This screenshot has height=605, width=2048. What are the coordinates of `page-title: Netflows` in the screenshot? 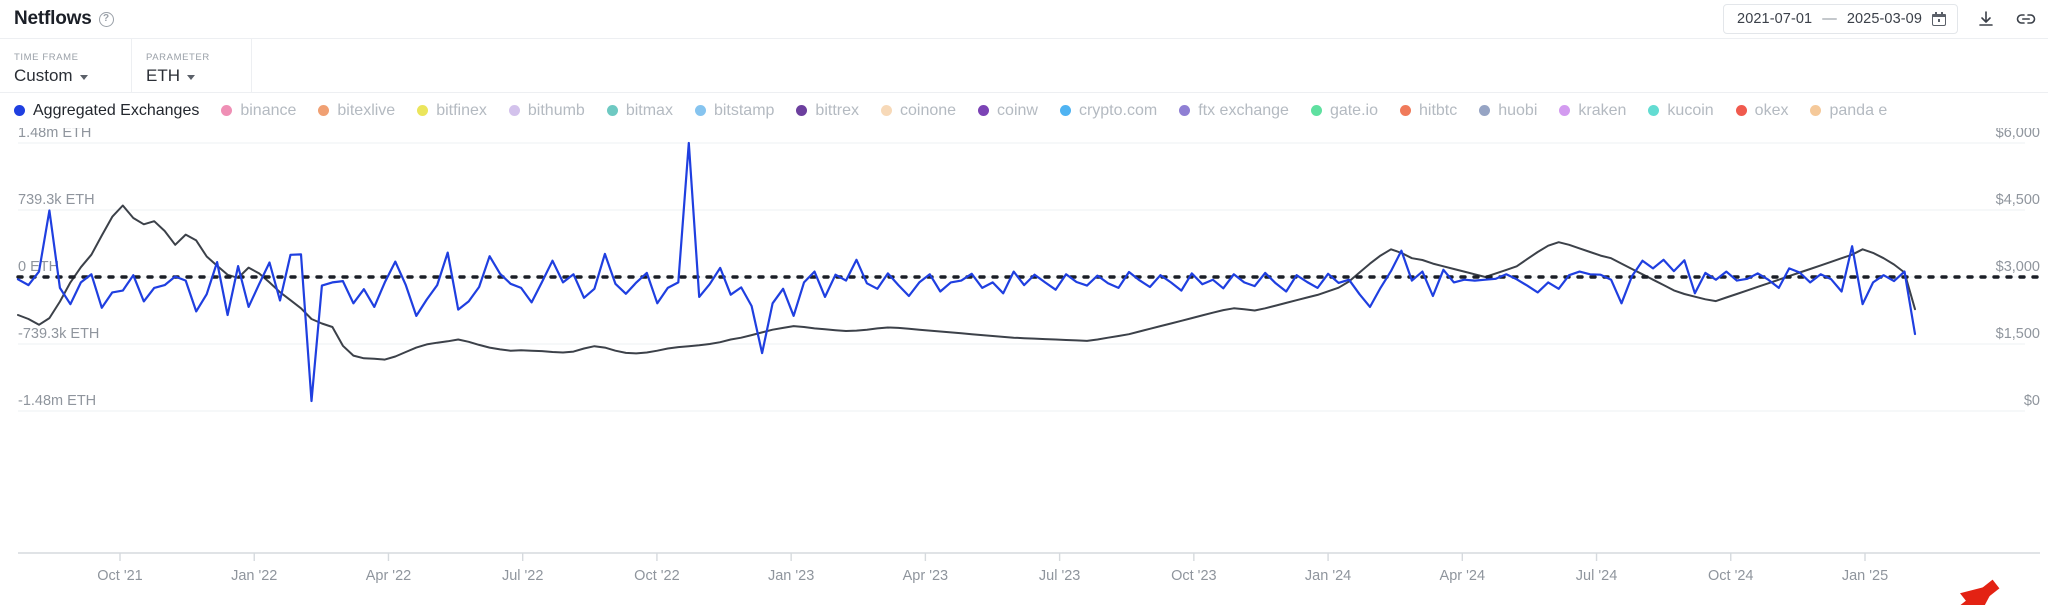 It's located at (53, 18).